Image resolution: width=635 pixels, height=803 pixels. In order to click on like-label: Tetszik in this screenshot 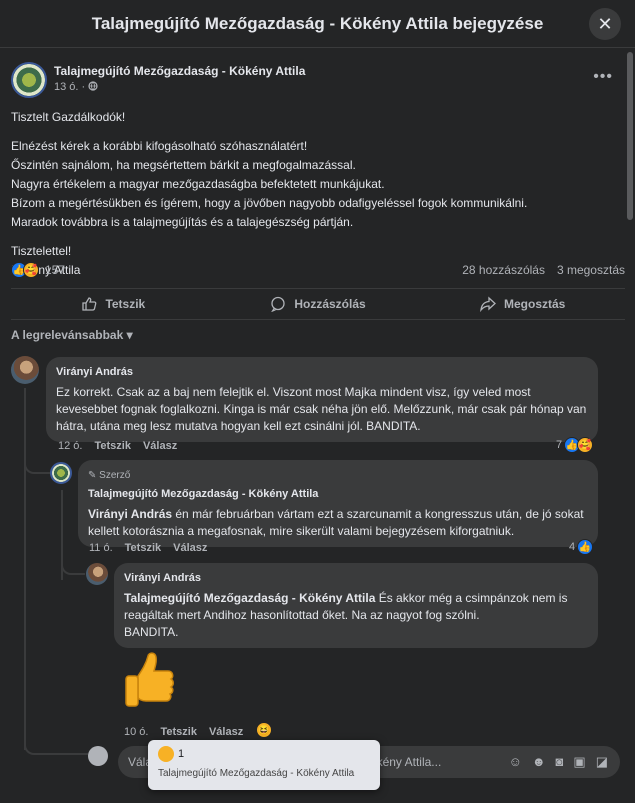, I will do `click(125, 304)`.